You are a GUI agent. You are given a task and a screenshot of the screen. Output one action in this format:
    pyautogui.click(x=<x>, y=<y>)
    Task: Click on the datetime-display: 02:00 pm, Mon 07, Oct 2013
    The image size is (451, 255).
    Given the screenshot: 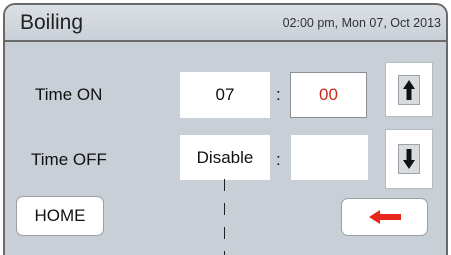 What is the action you would take?
    pyautogui.click(x=361, y=23)
    